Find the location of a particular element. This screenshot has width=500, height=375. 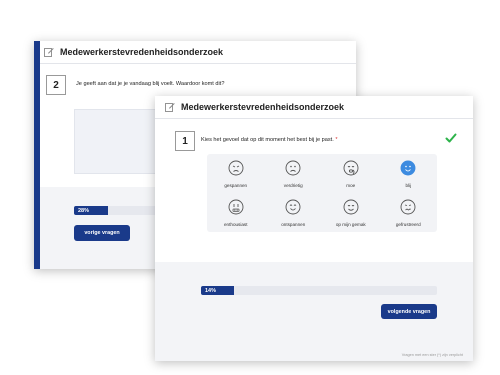

required-marker: * is located at coordinates (336, 140).